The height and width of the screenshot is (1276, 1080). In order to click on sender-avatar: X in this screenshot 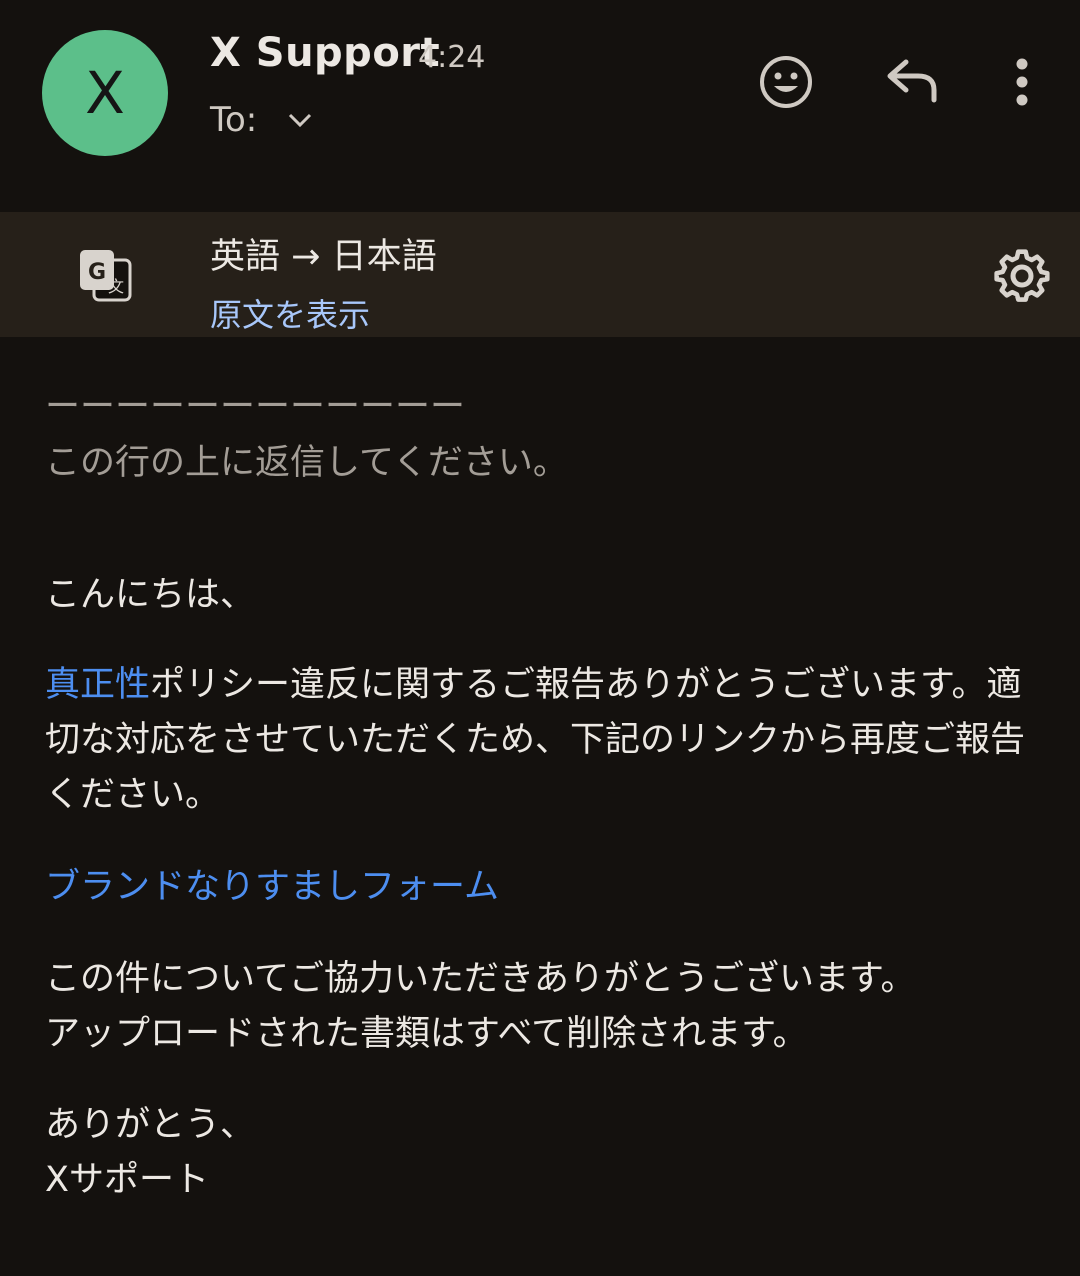, I will do `click(105, 93)`.